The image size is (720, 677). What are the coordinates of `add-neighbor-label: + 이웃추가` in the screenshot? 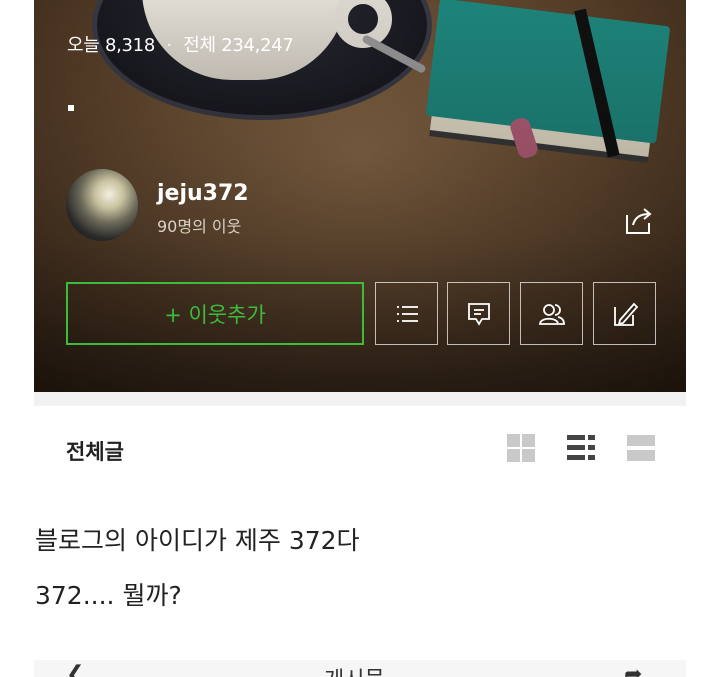 It's located at (215, 314).